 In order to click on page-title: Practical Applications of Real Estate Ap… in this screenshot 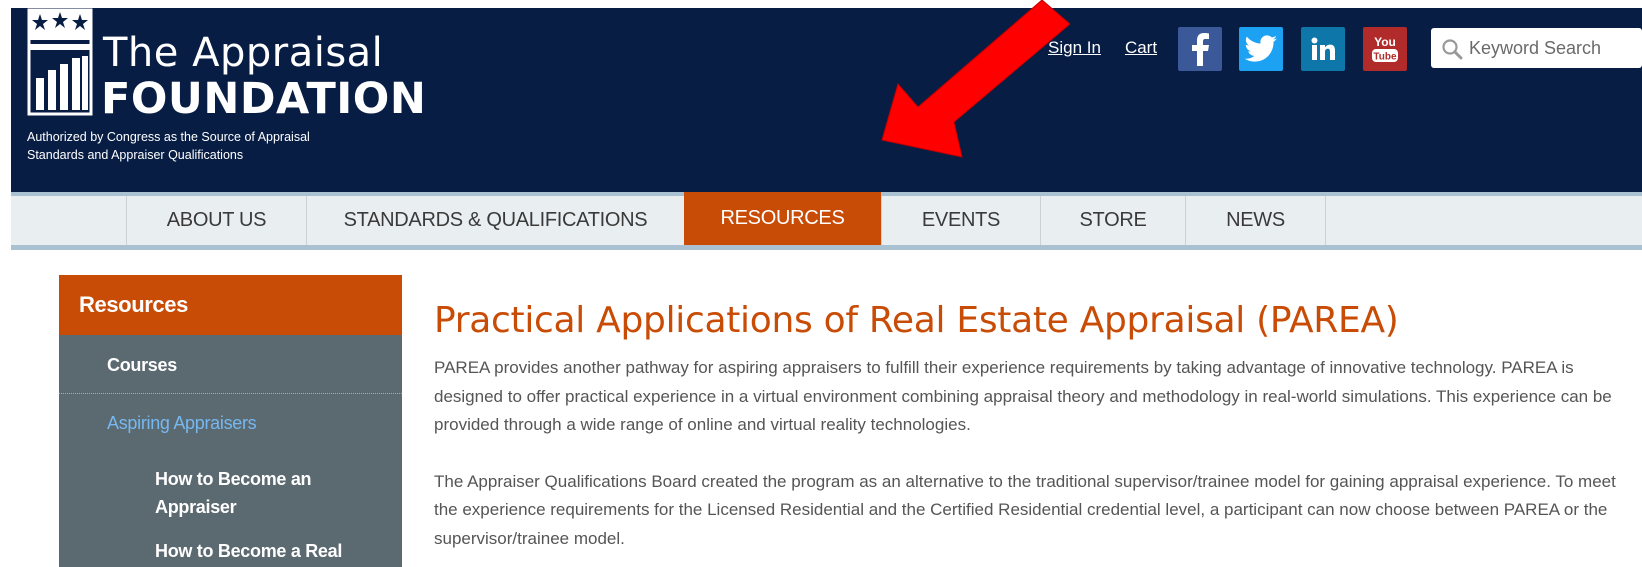, I will do `click(916, 320)`.